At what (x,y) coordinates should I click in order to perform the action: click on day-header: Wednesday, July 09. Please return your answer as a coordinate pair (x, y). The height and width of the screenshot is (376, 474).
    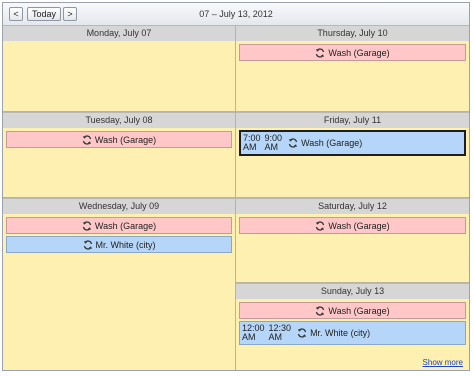
    Looking at the image, I should click on (119, 206).